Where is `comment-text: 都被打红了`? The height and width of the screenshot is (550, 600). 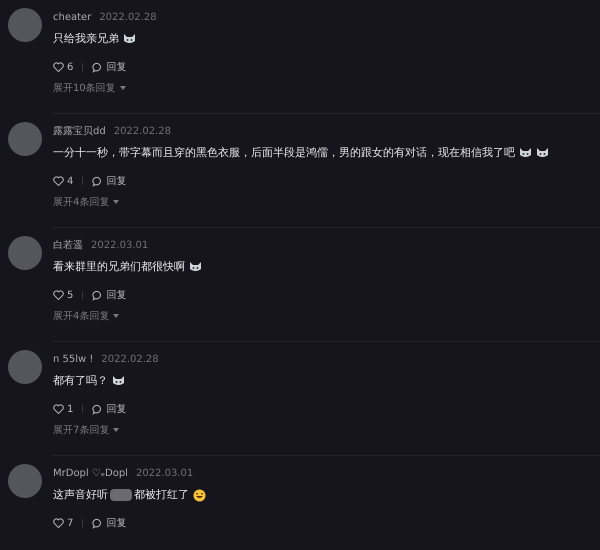
comment-text: 都被打红了 is located at coordinates (161, 495).